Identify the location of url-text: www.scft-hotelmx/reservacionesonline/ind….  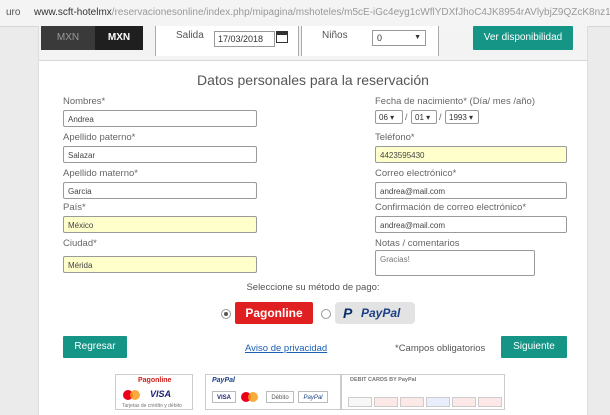
(322, 13).